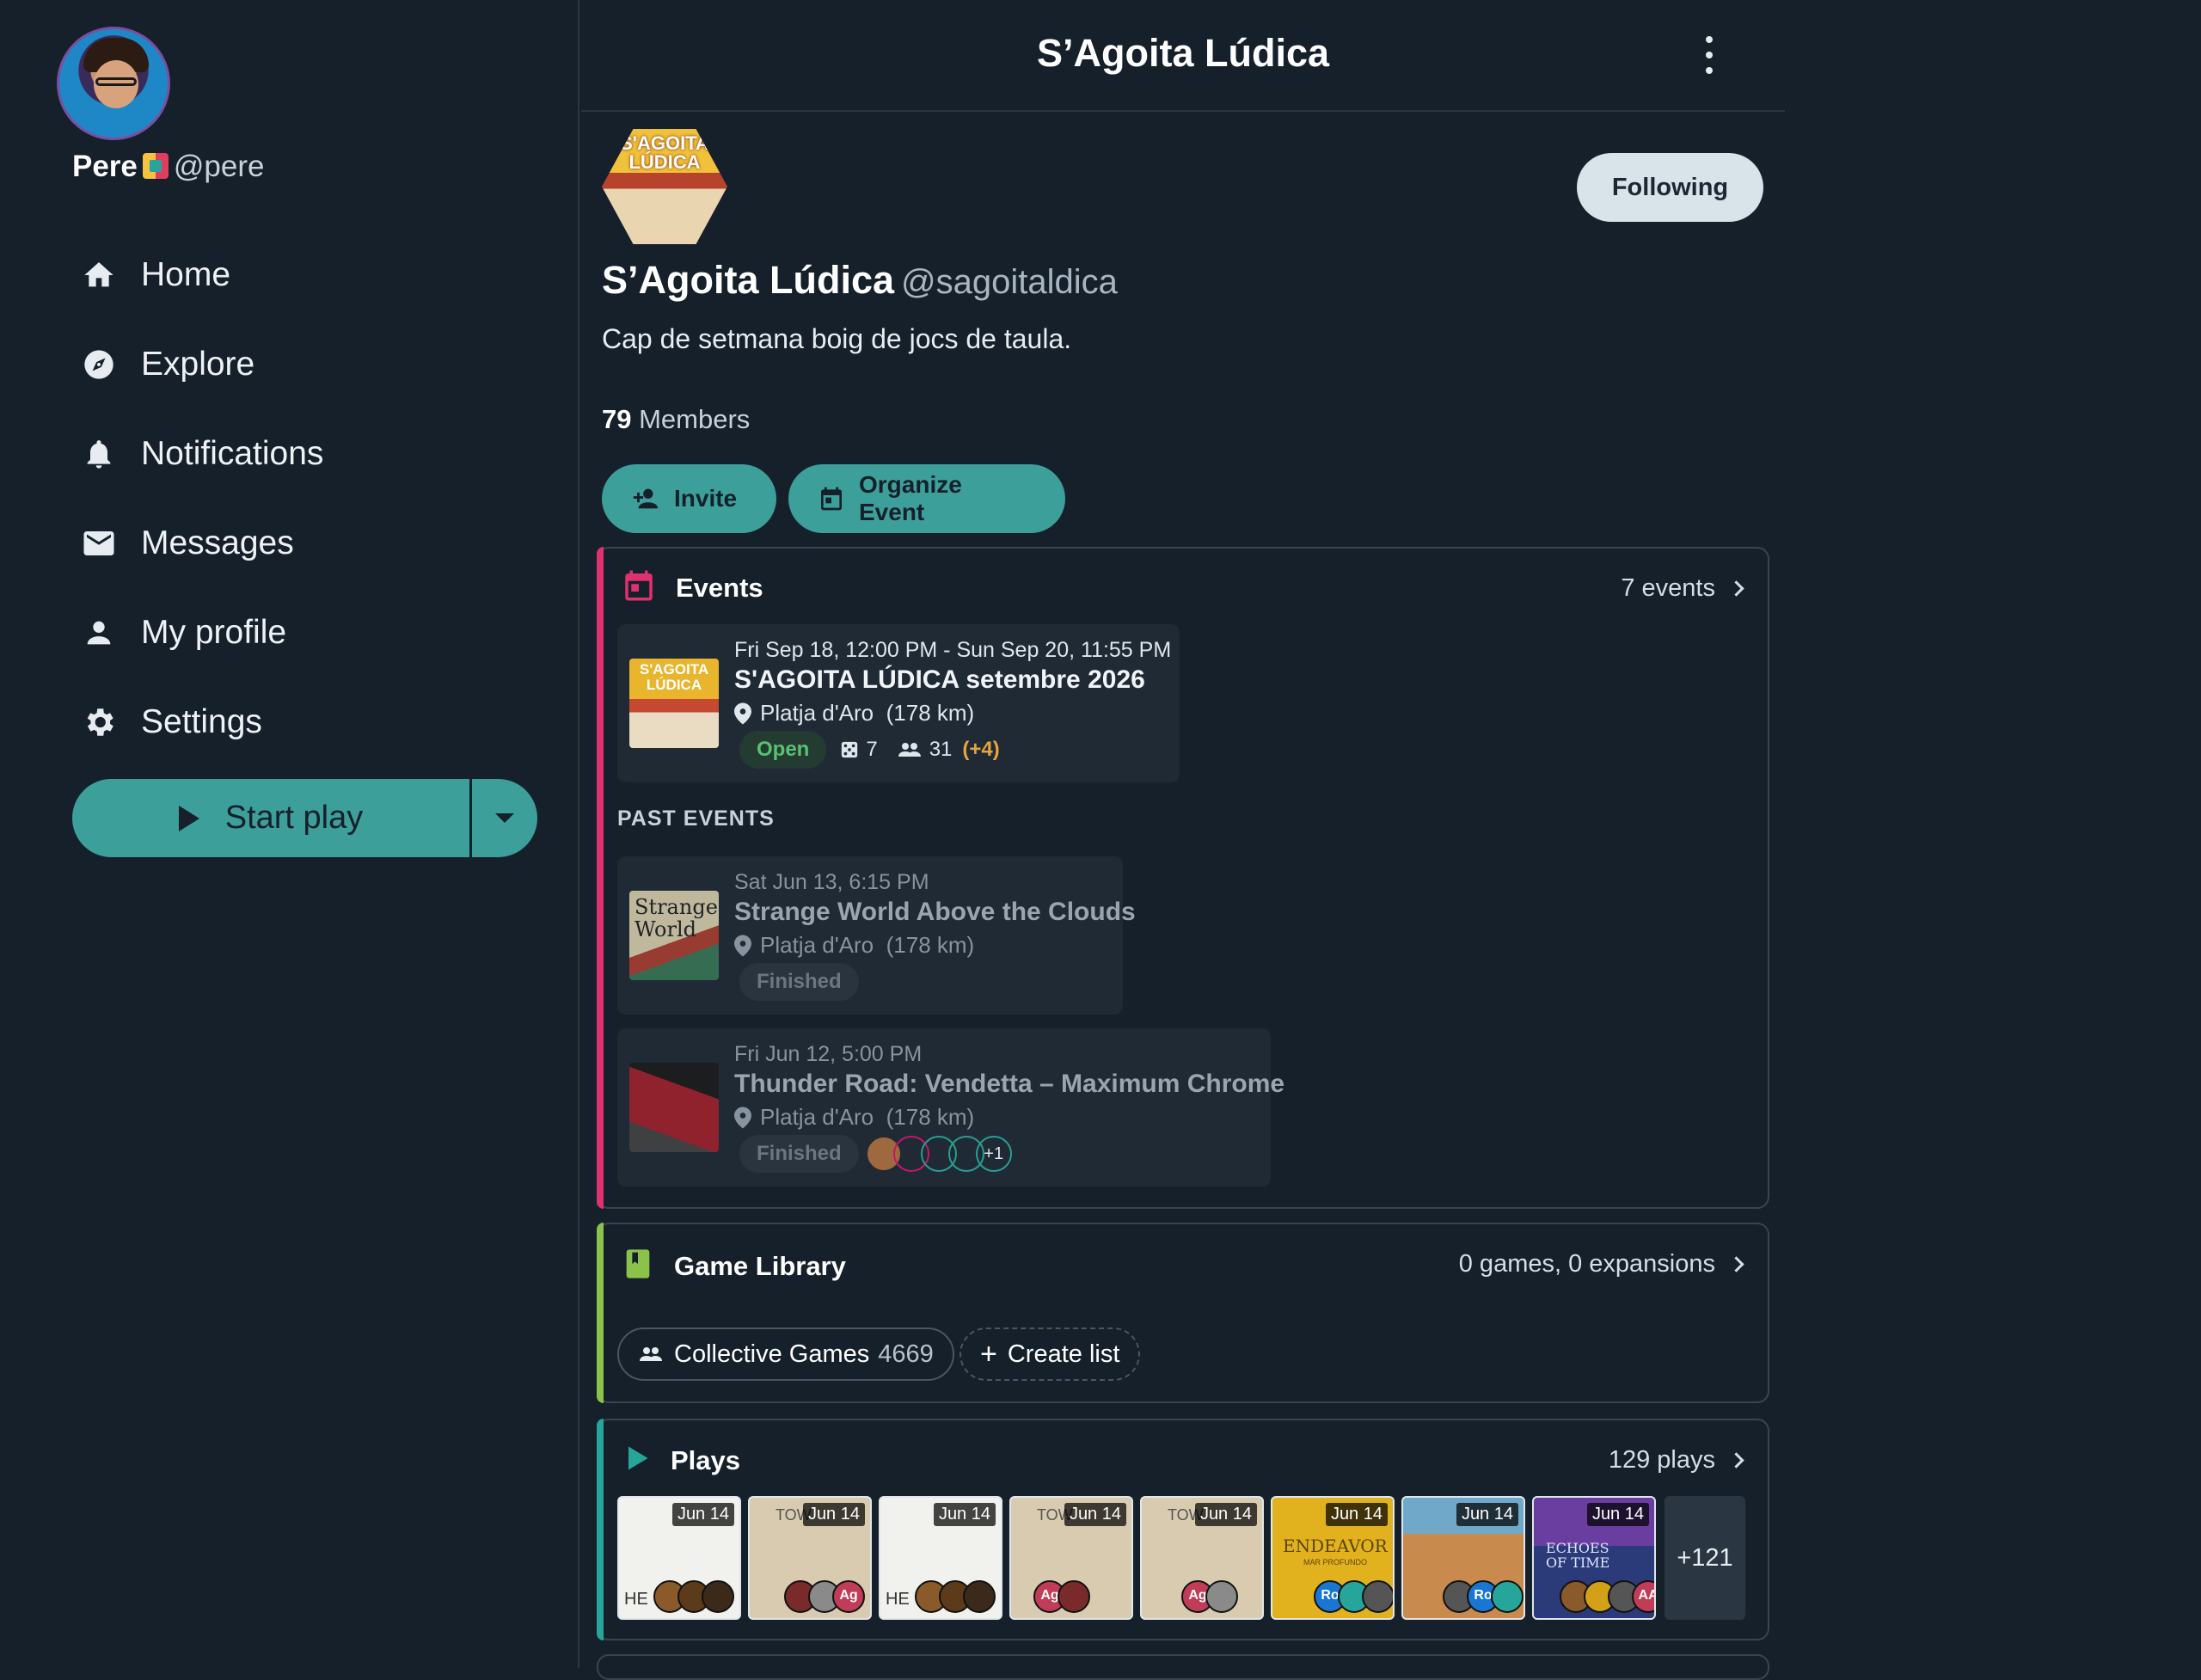  I want to click on play-thumbnail: ECHOES OF TIME Jun 14 AA, so click(1594, 1558).